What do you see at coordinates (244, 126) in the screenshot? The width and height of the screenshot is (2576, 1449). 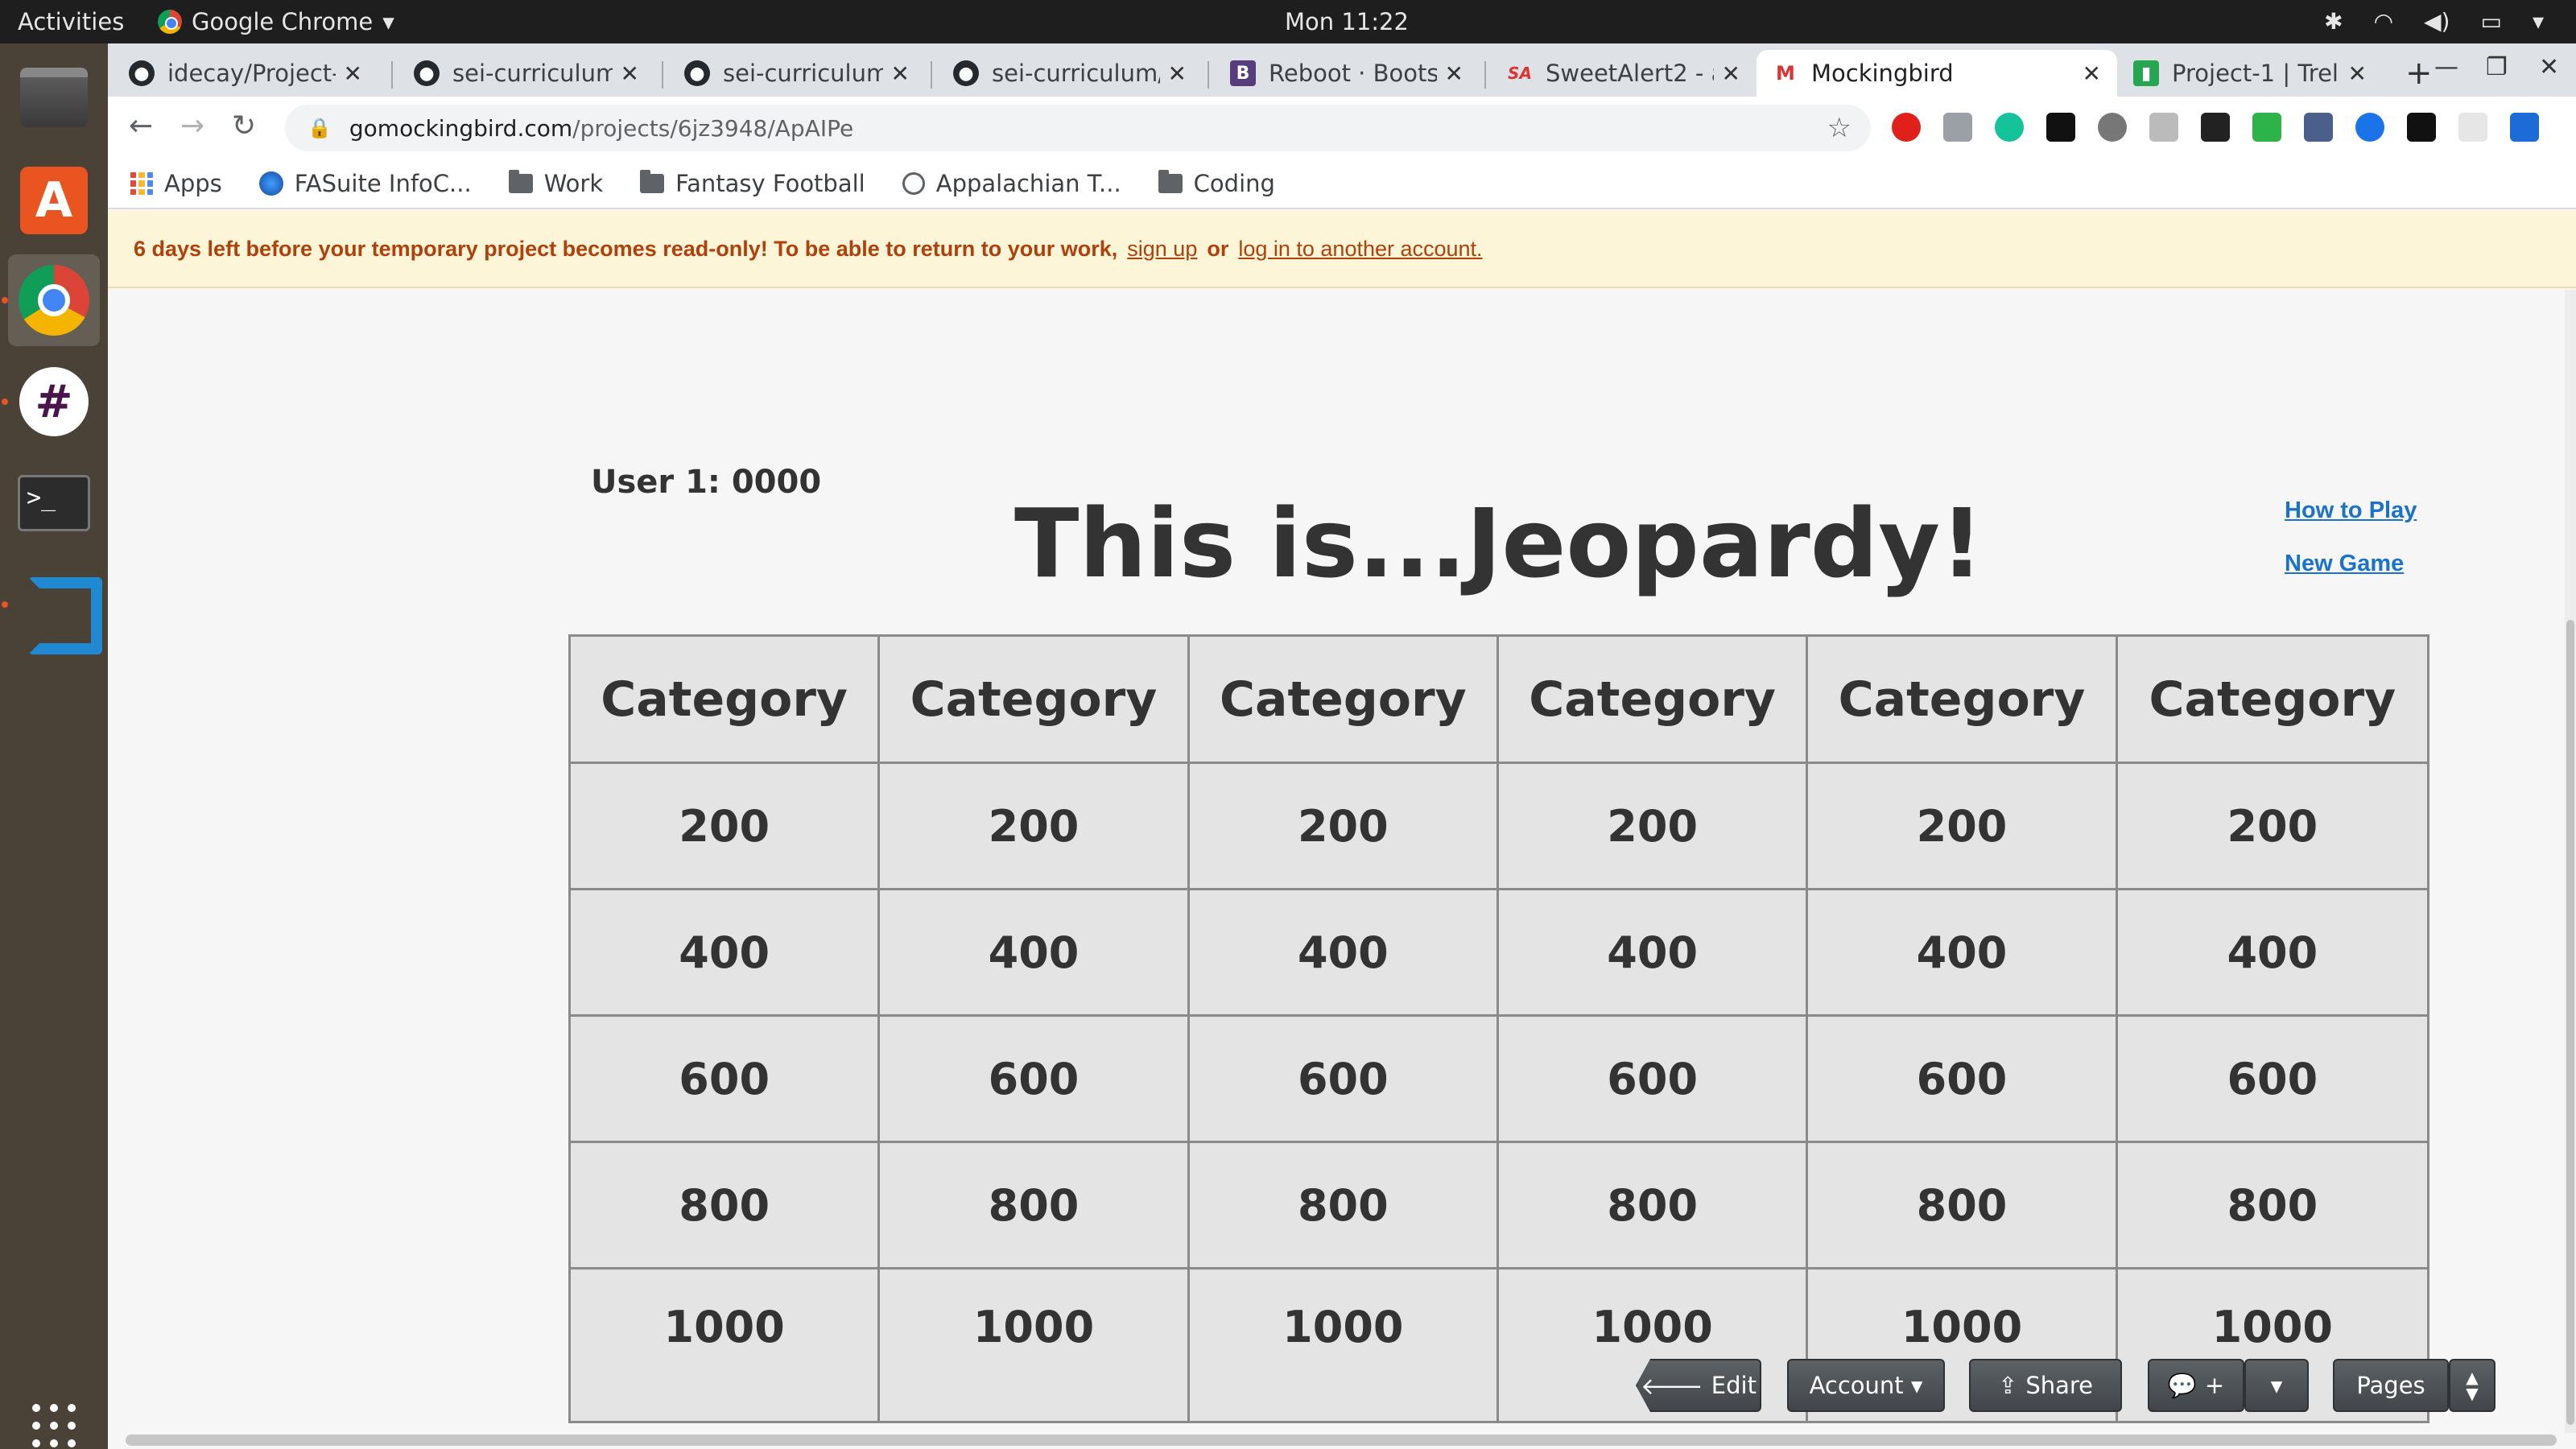 I see `reload-button: ↻` at bounding box center [244, 126].